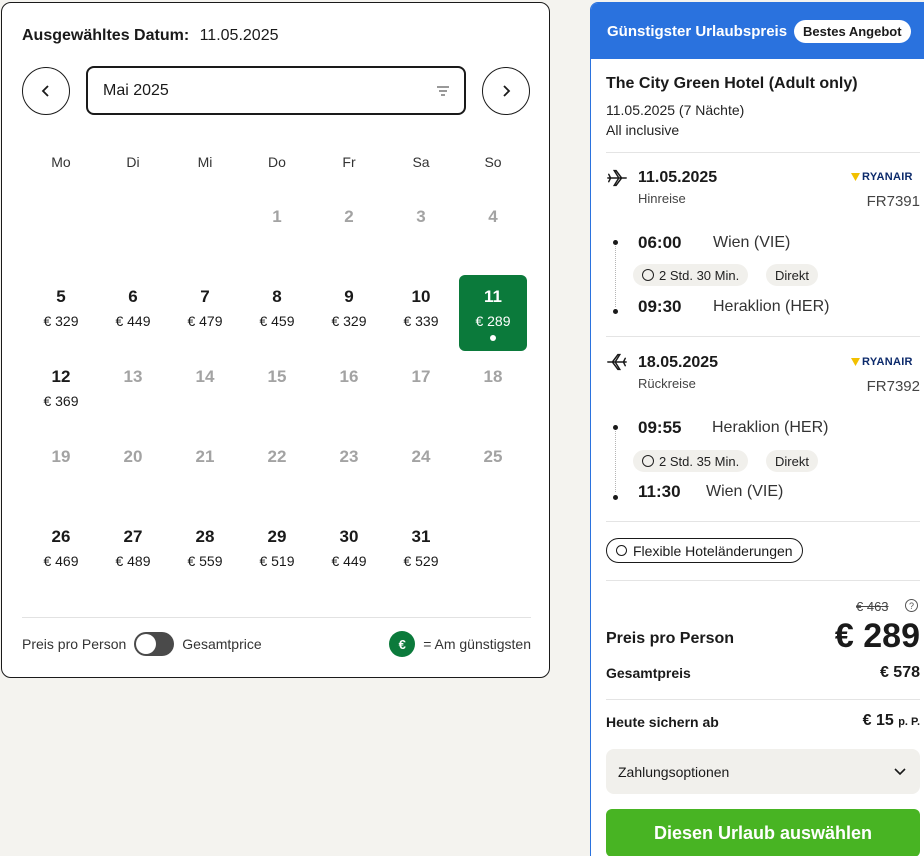 This screenshot has width=924, height=856. What do you see at coordinates (277, 313) in the screenshot?
I see `calendar-day: 8 € 459` at bounding box center [277, 313].